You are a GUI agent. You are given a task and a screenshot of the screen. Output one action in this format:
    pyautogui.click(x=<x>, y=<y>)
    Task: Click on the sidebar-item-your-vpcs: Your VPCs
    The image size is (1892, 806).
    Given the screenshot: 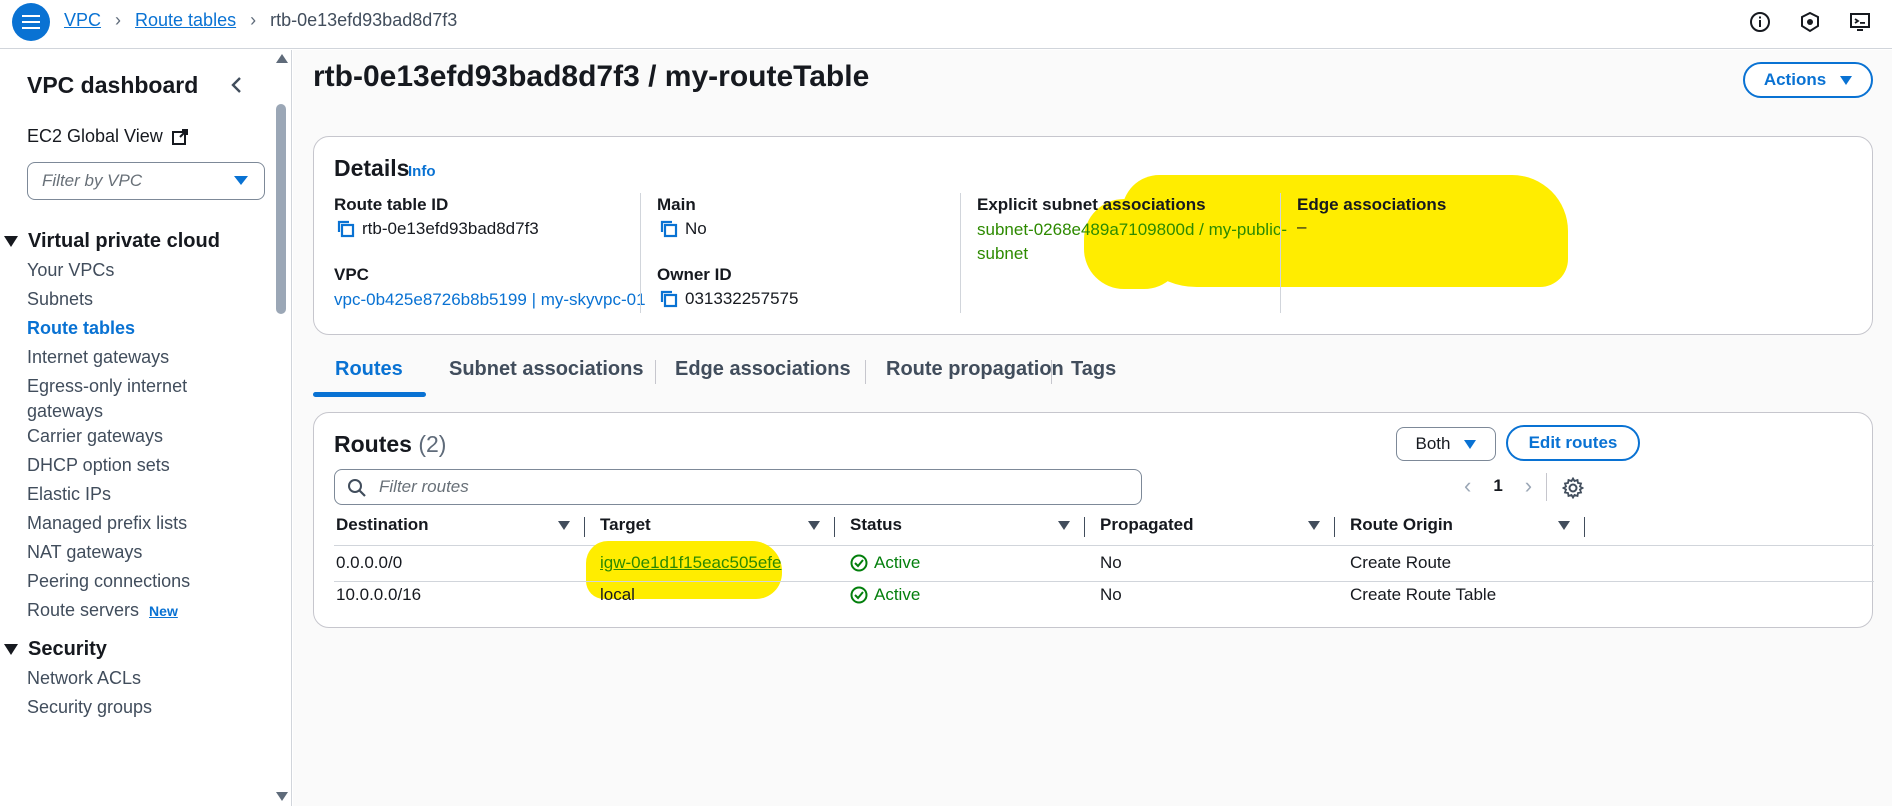 What is the action you would take?
    pyautogui.click(x=70, y=270)
    